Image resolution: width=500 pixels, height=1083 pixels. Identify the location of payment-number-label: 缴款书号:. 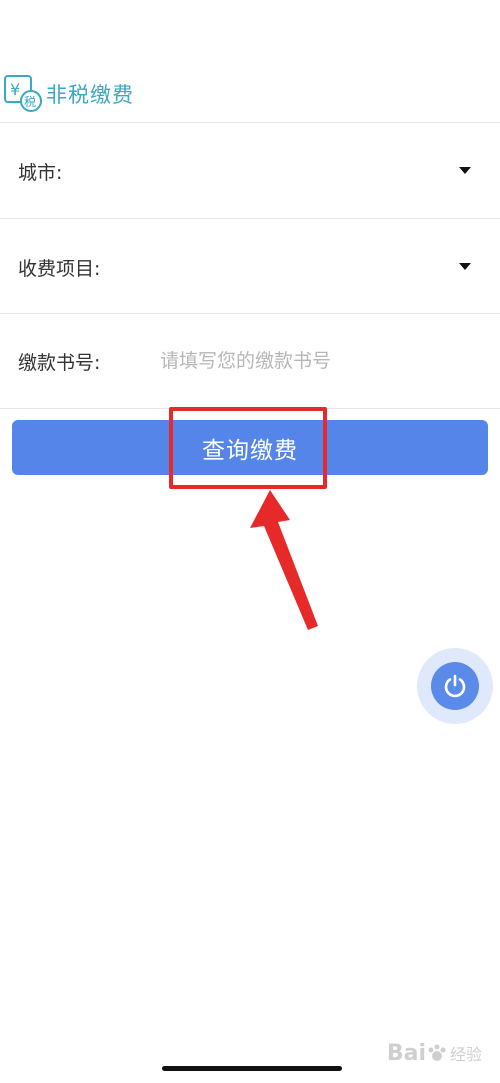
(59, 362).